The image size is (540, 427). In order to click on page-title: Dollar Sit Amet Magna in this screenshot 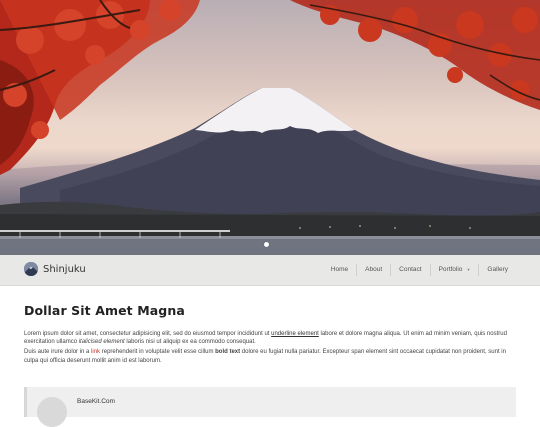, I will do `click(104, 310)`.